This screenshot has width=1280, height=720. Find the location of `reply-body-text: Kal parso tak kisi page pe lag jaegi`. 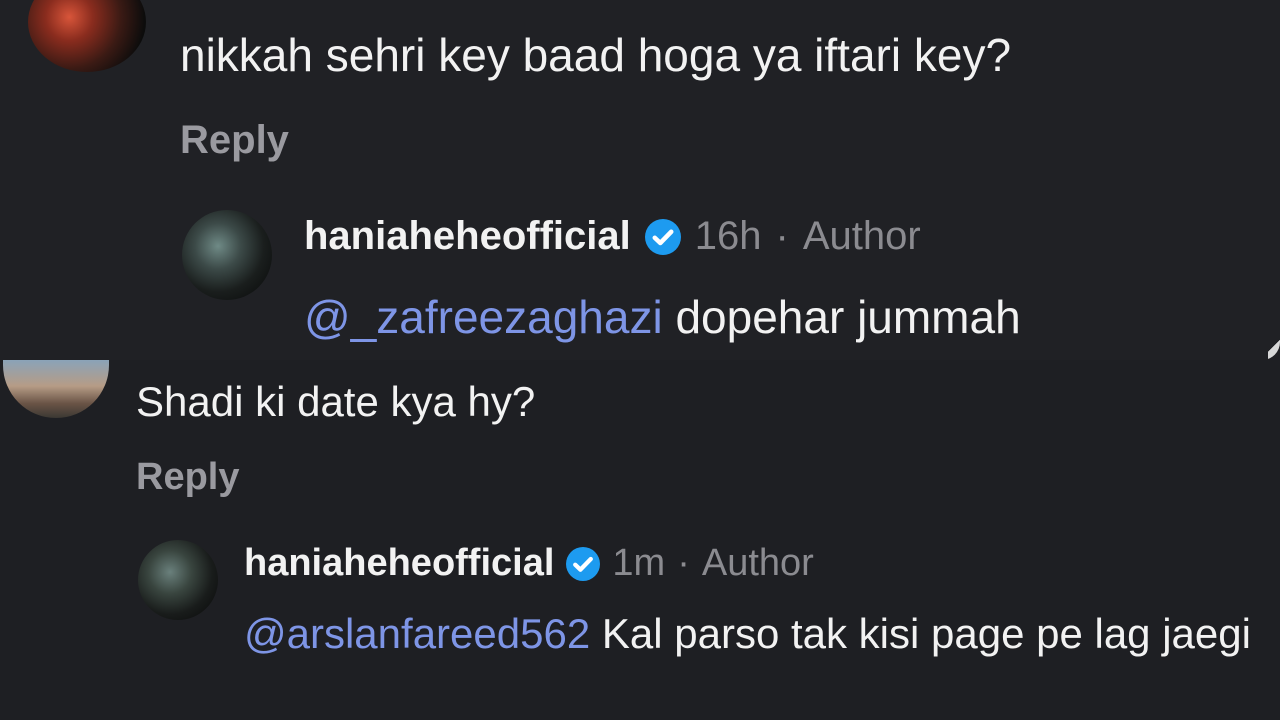

reply-body-text: Kal parso tak kisi page pe lag jaegi is located at coordinates (926, 633).